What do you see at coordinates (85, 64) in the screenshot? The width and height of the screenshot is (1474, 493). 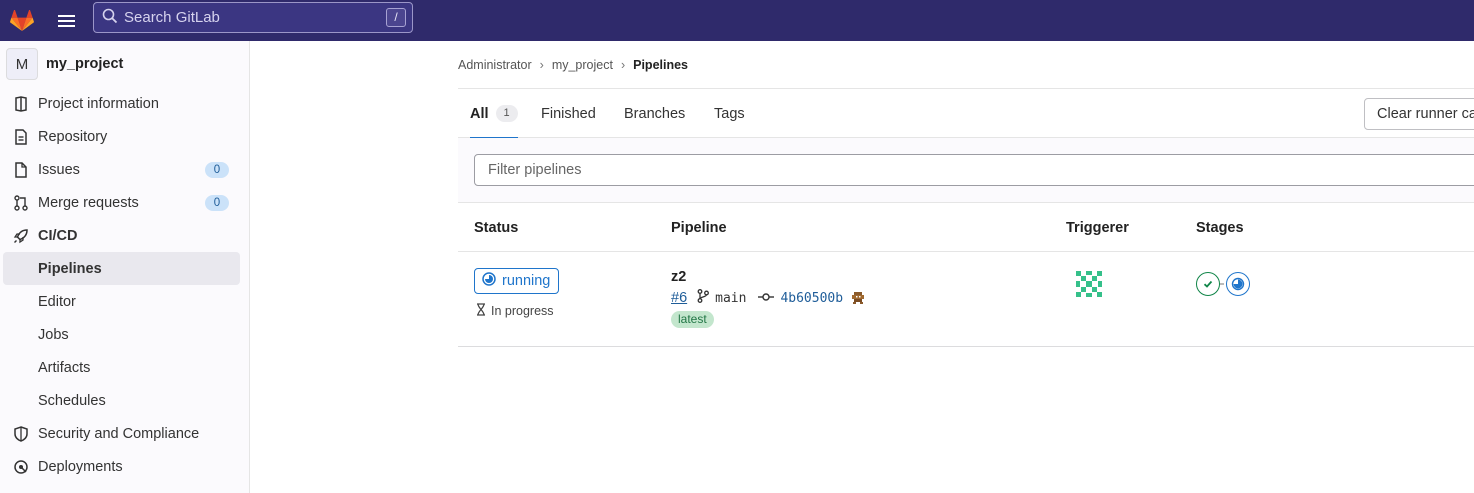 I see `project-name: my_project` at bounding box center [85, 64].